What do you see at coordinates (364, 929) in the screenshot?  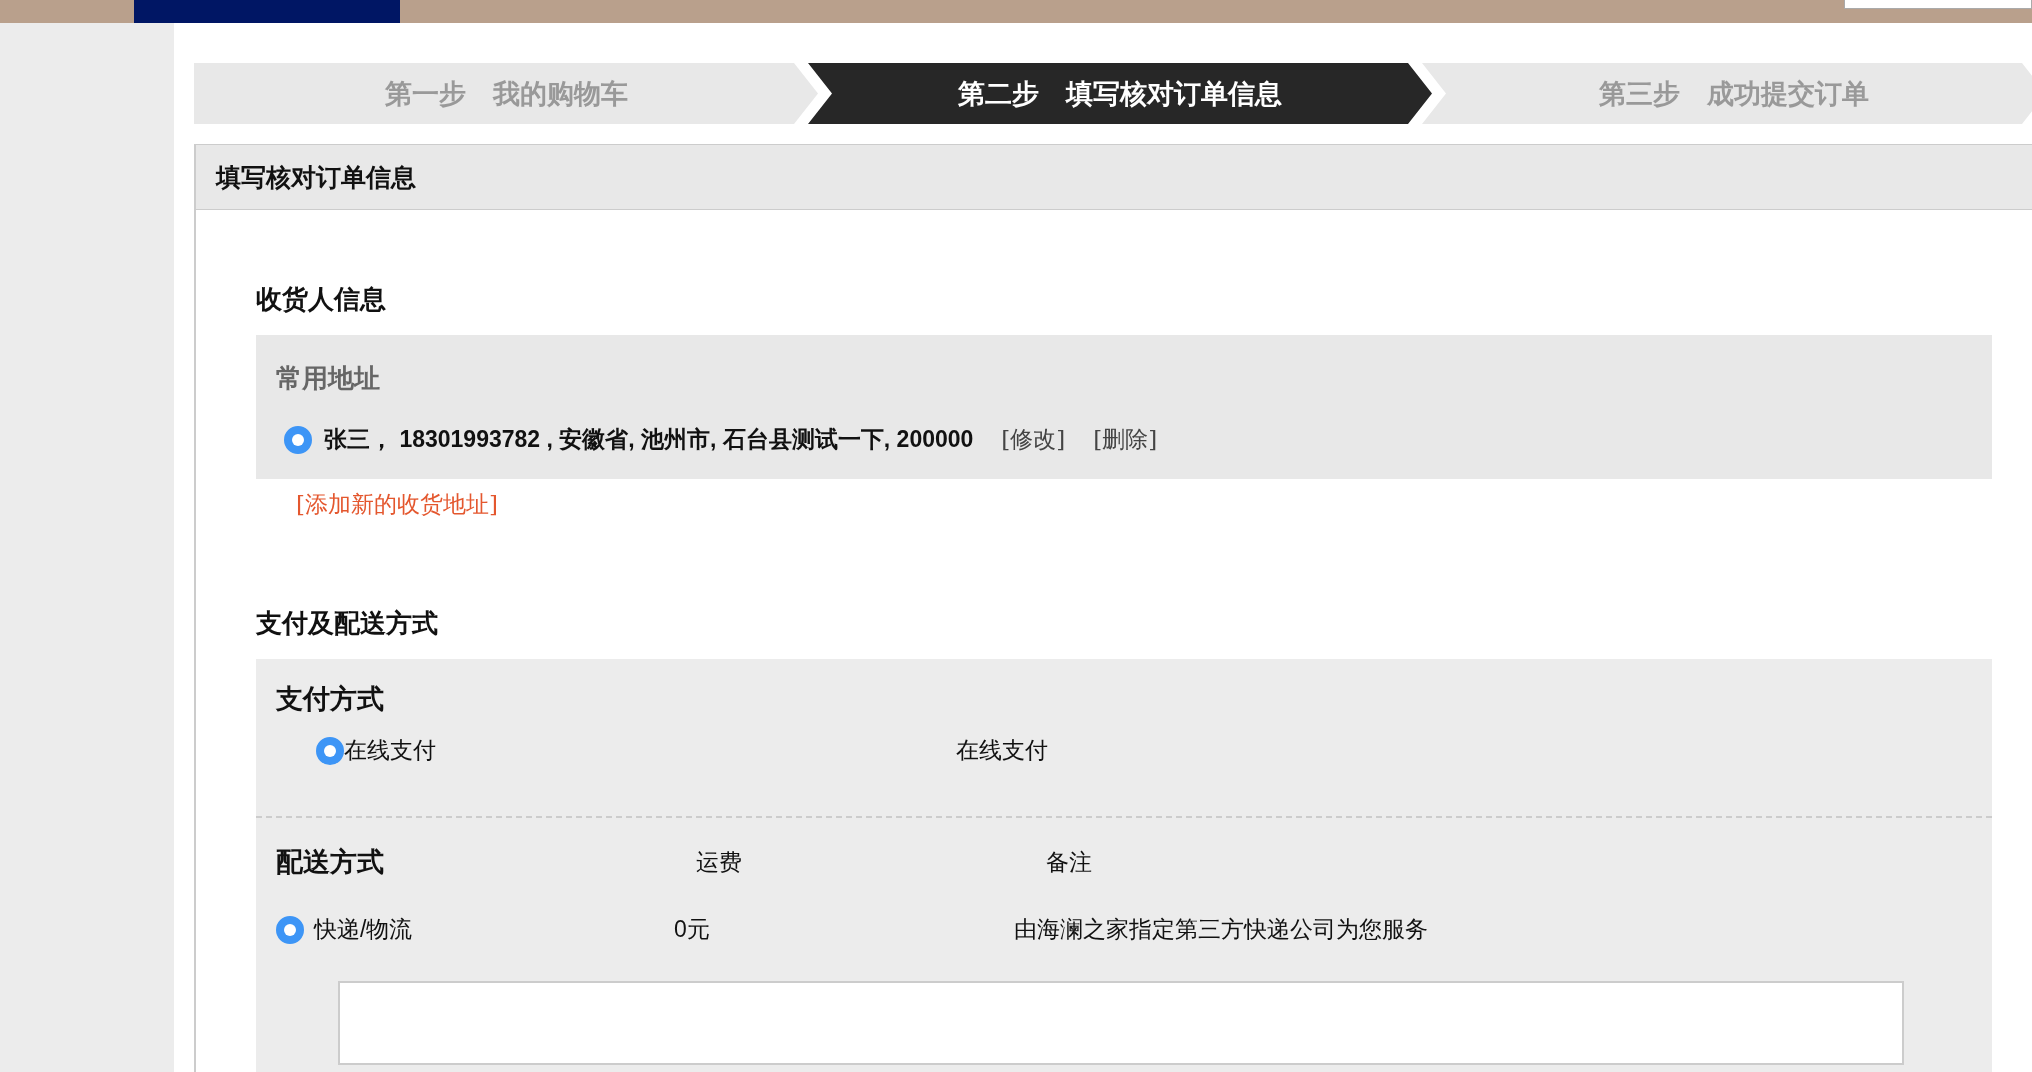 I see `delivery-option-label: 快递/物流` at bounding box center [364, 929].